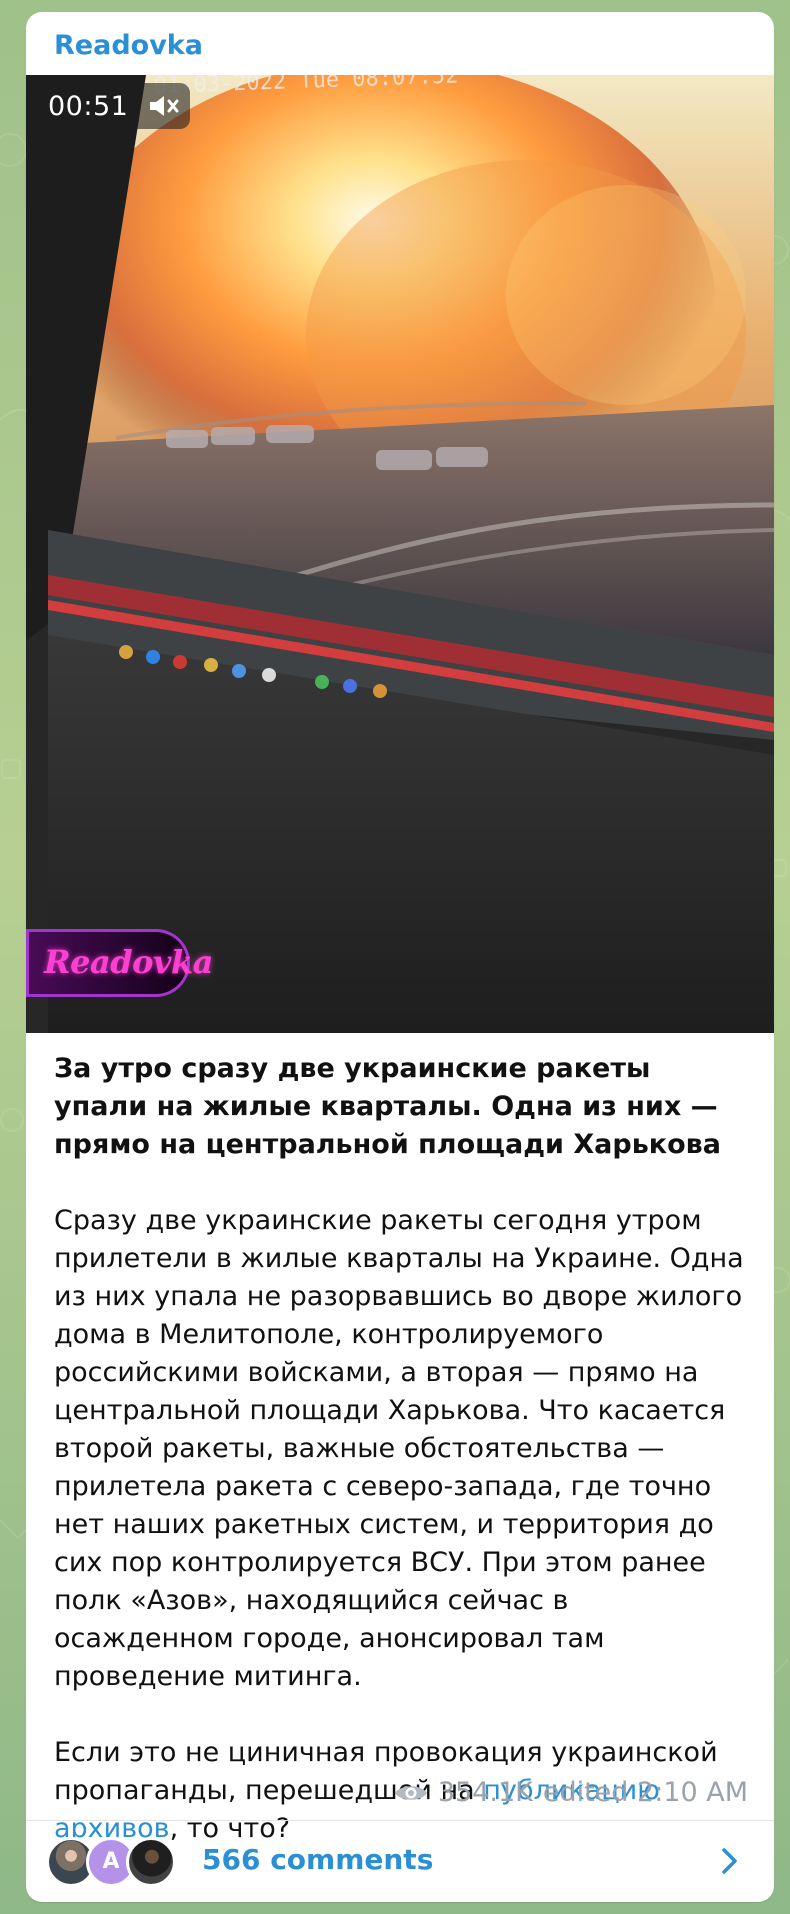  I want to click on readovka-watermark: Readovka, so click(119, 963).